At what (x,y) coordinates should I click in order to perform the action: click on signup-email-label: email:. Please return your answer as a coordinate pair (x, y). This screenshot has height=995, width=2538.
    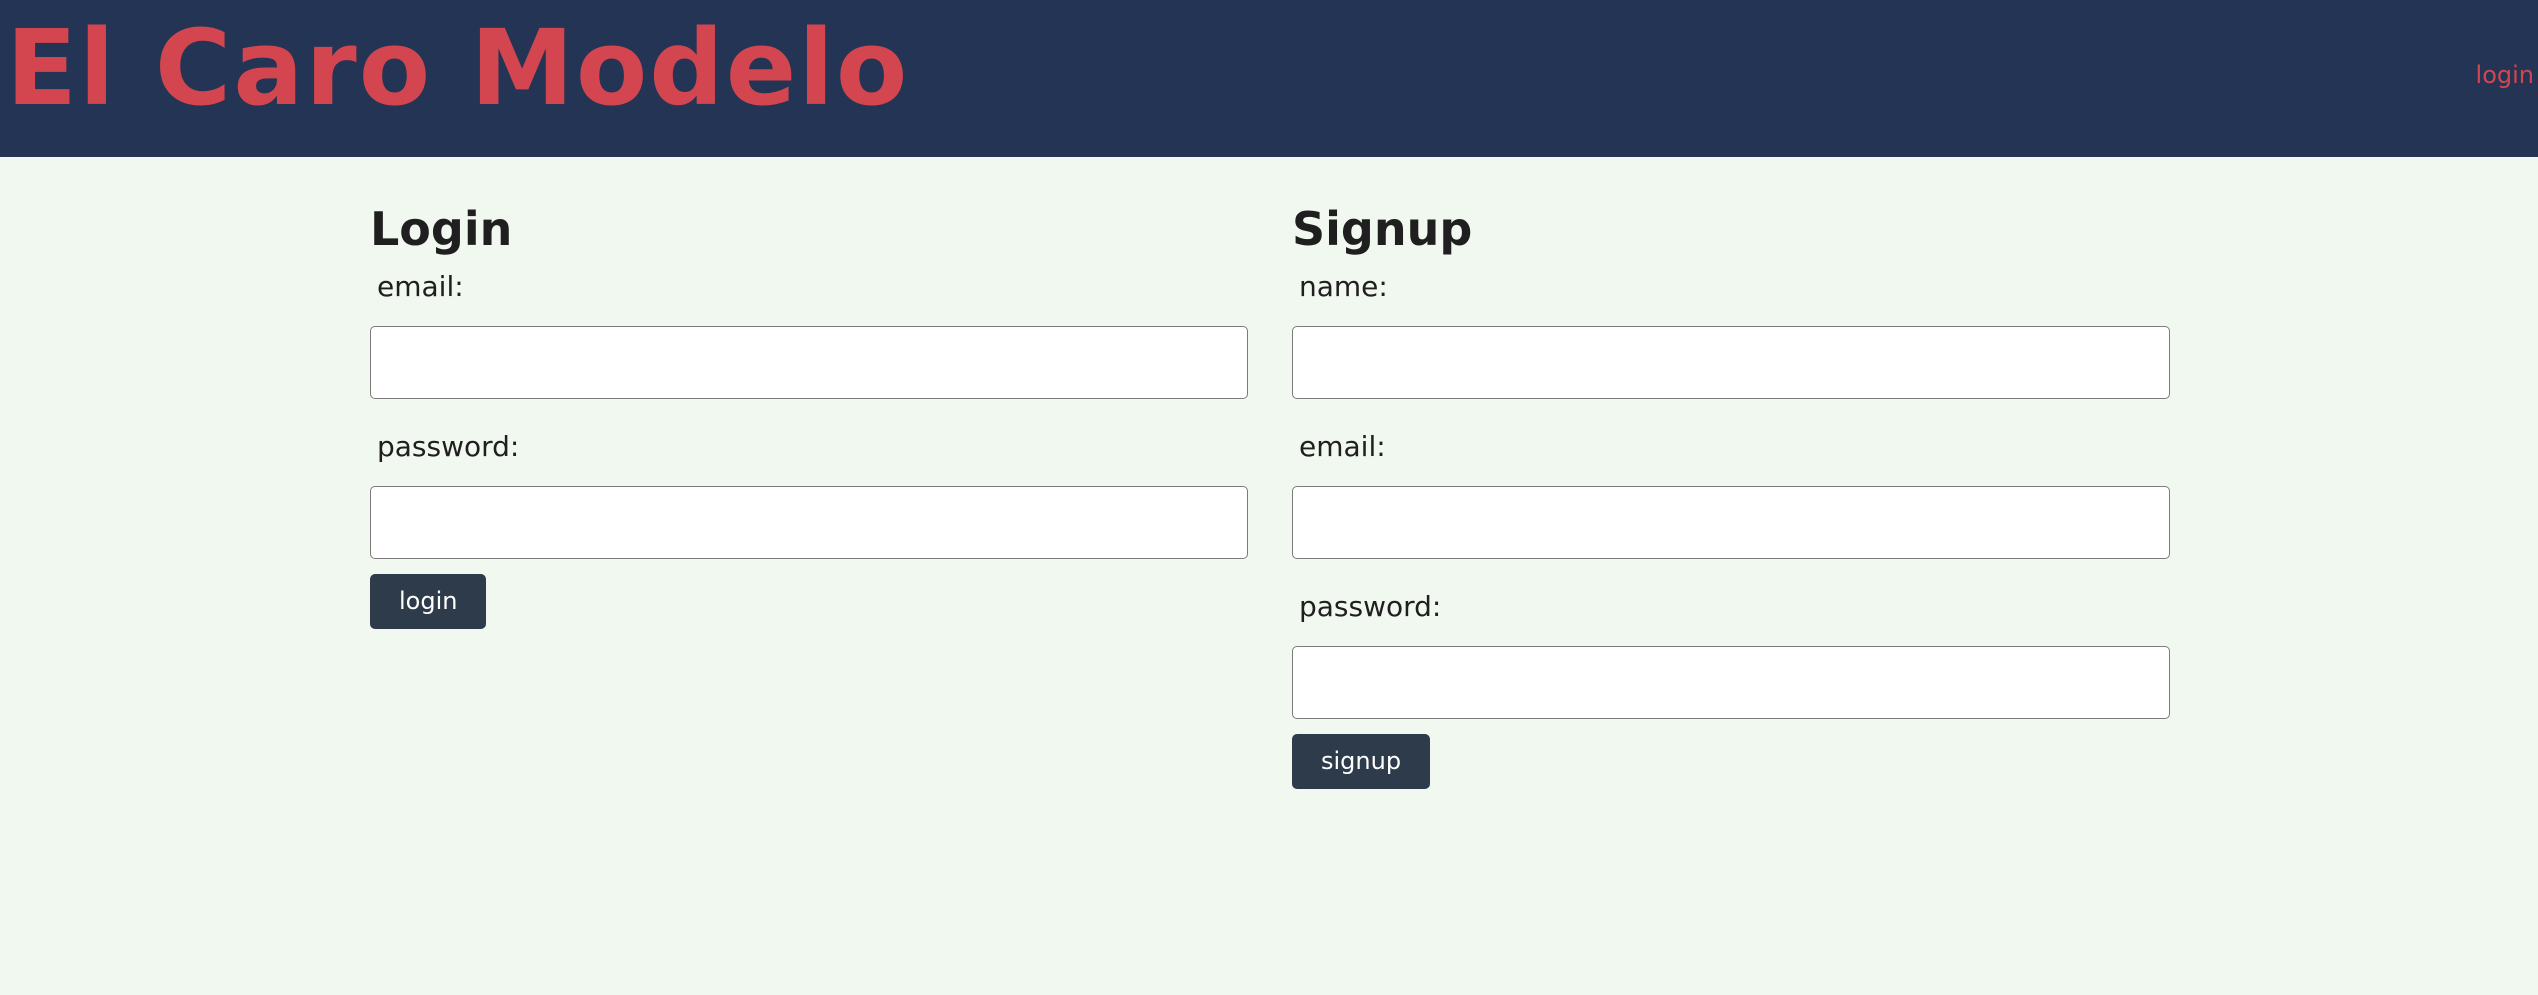
    Looking at the image, I should click on (1342, 446).